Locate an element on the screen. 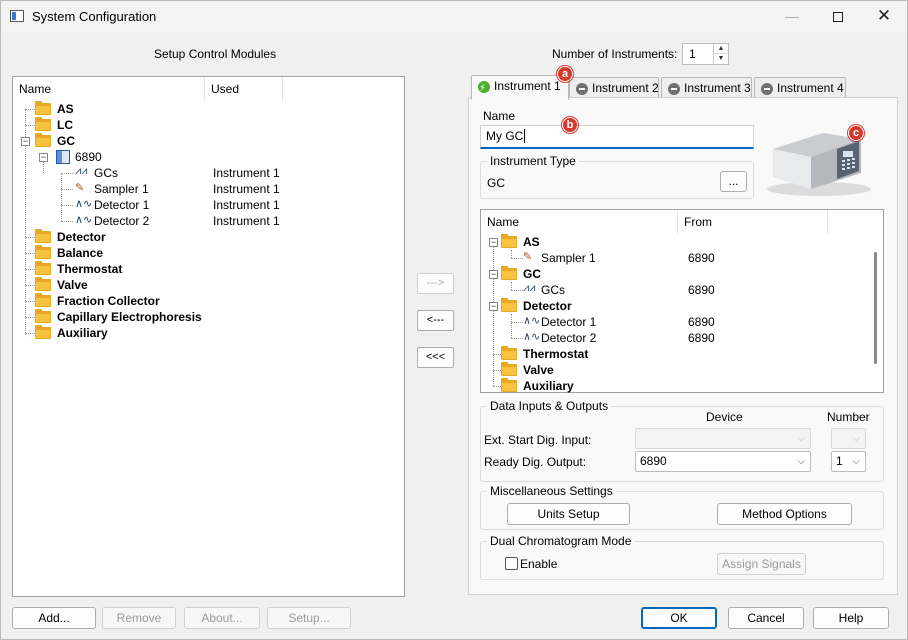 The height and width of the screenshot is (640, 908). instrument-type-group: Instrument Type is located at coordinates (617, 176).